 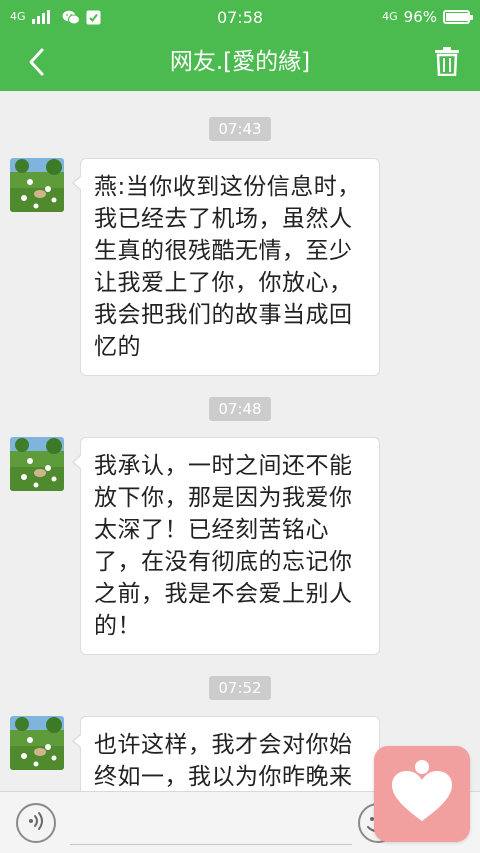 I want to click on trash-icon, so click(x=447, y=63).